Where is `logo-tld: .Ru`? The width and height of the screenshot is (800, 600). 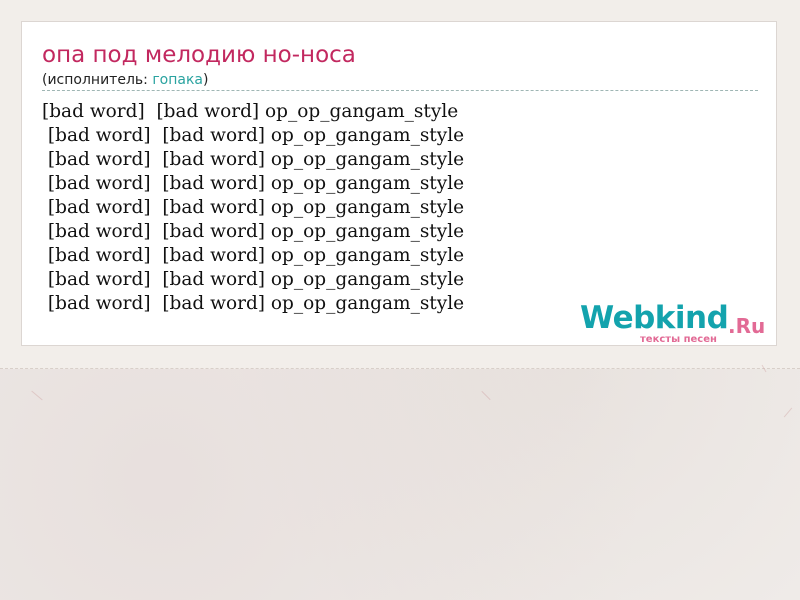 logo-tld: .Ru is located at coordinates (747, 326).